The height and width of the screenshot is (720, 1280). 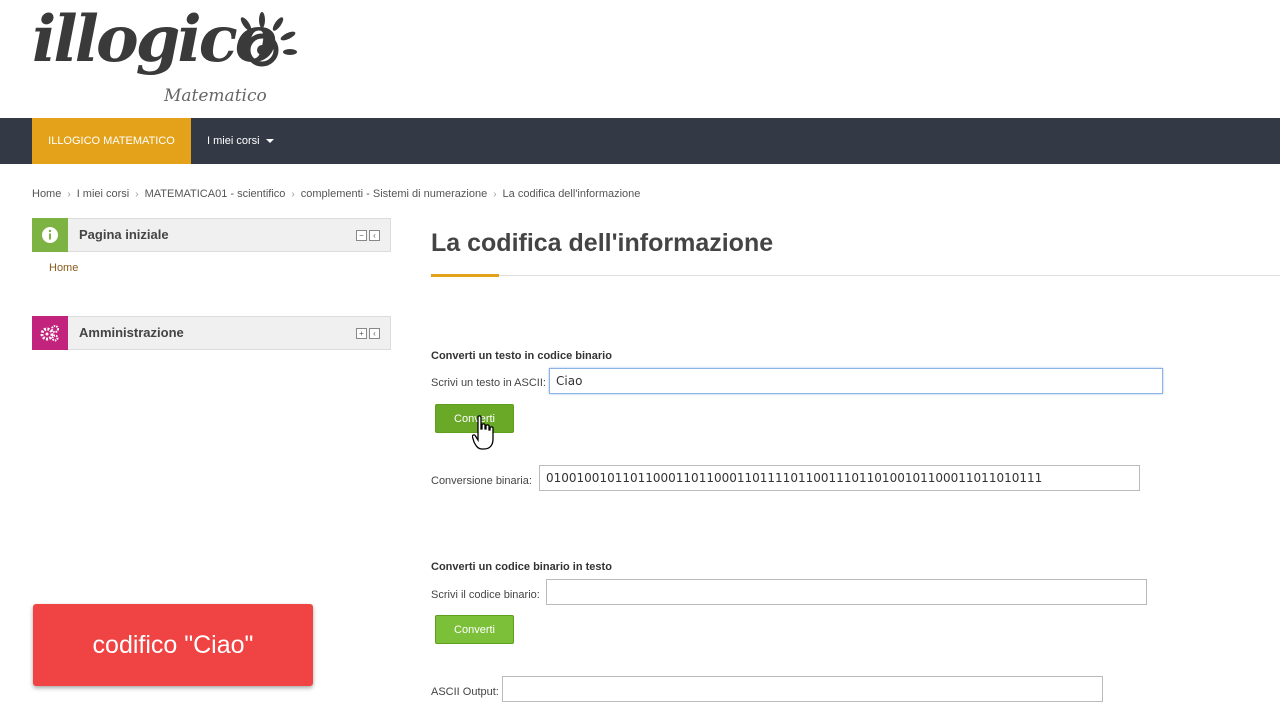 What do you see at coordinates (483, 432) in the screenshot?
I see `hand-pointer-cursor-icon` at bounding box center [483, 432].